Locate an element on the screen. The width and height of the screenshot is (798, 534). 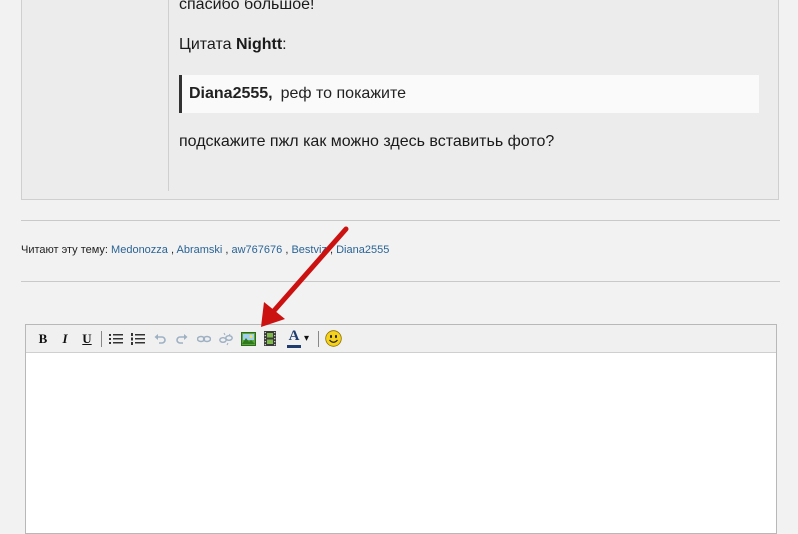
film-icon is located at coordinates (270, 338).